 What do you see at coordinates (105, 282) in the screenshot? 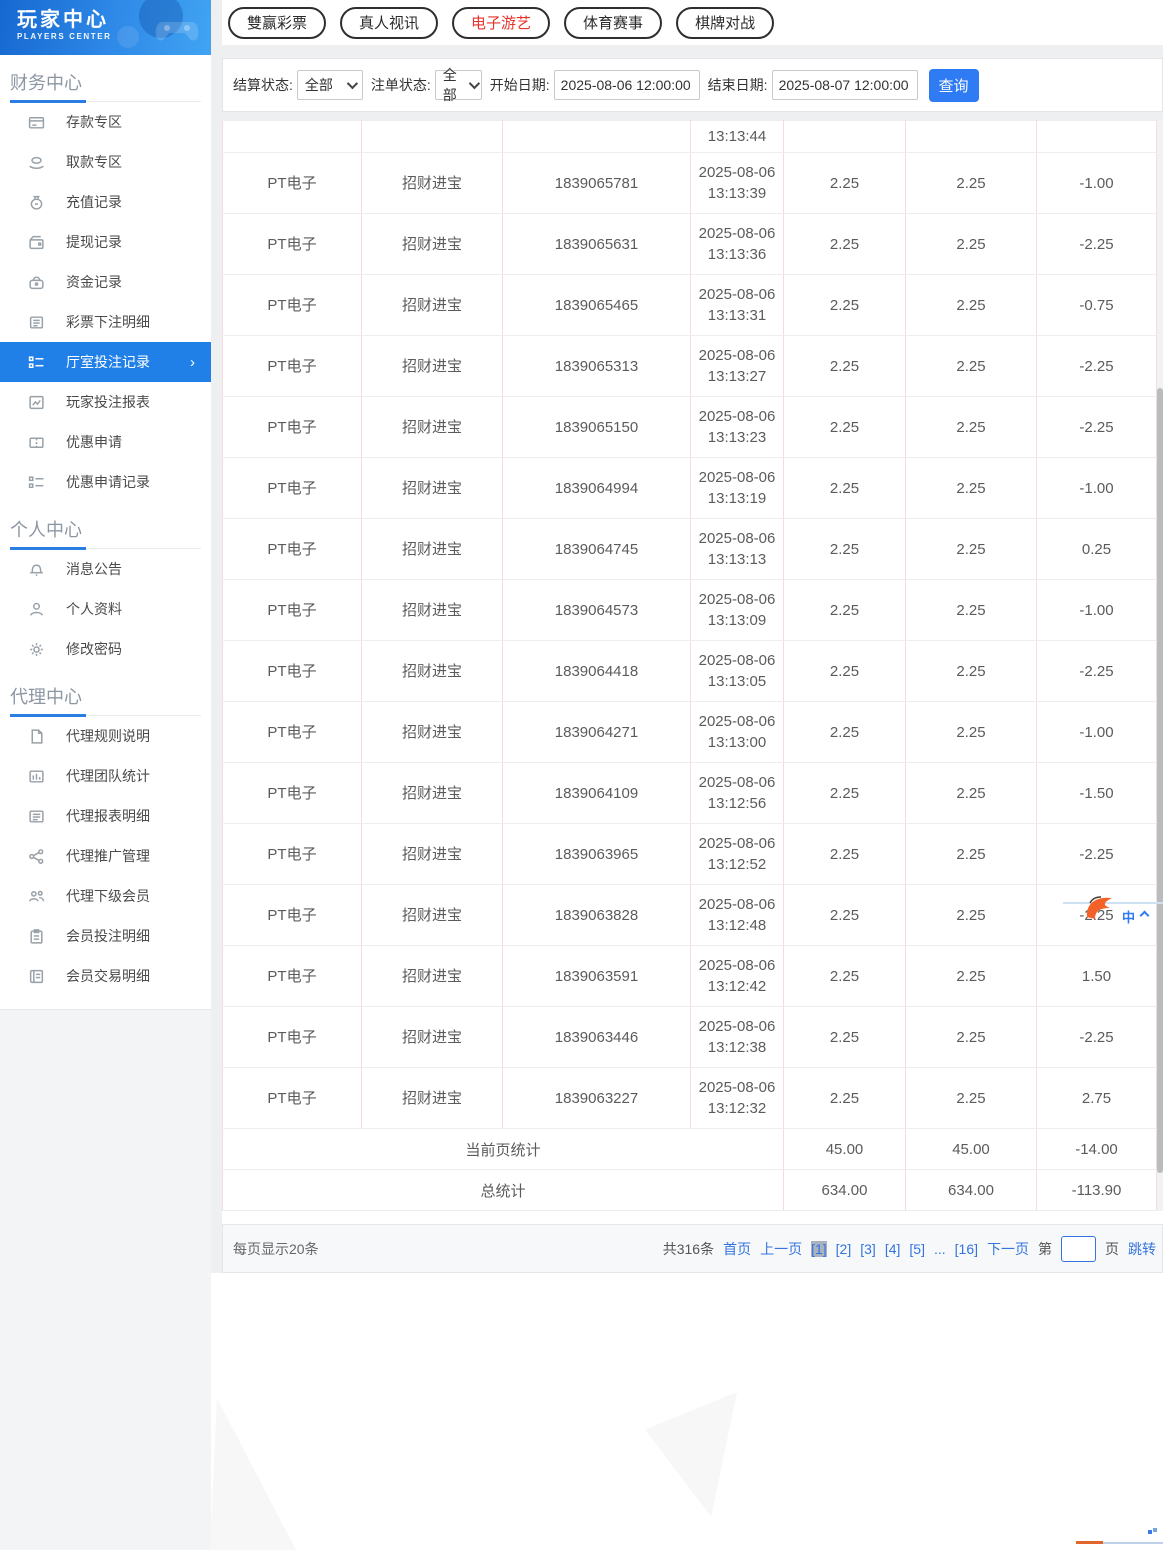
I see `sidebar-item-fund-records: 资金记录` at bounding box center [105, 282].